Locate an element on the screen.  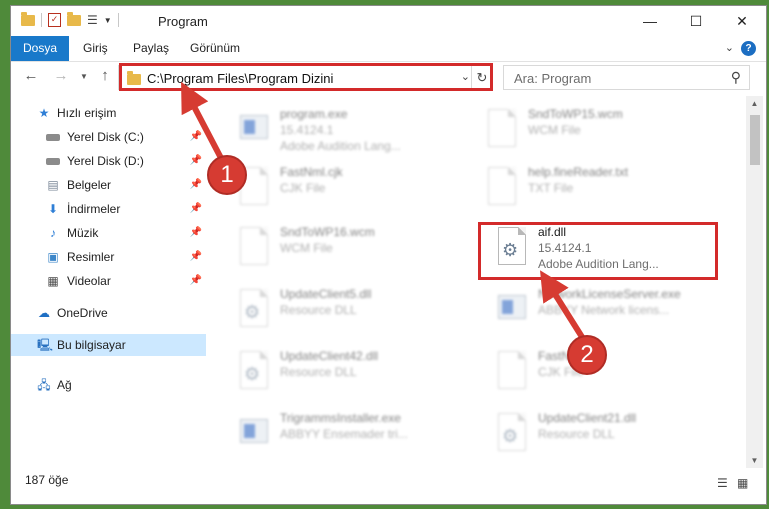
expand-ribbon-icon: ⌄ is located at coordinates (729, 47).